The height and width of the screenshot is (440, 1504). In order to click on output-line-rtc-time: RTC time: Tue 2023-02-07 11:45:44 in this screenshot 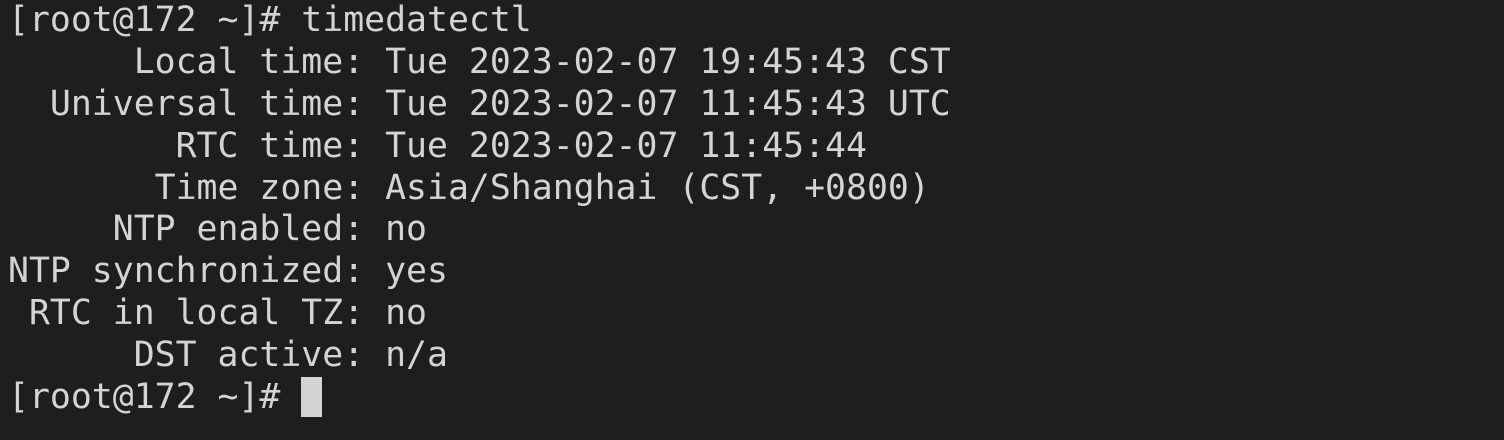, I will do `click(756, 147)`.